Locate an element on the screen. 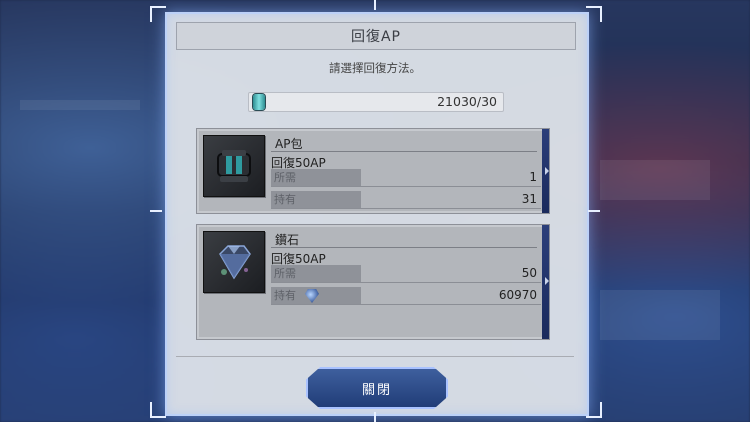 The image size is (750, 422). recovery-option-diamond: 鑽石 回復50AP 所需 50 持有 60970 is located at coordinates (373, 282).